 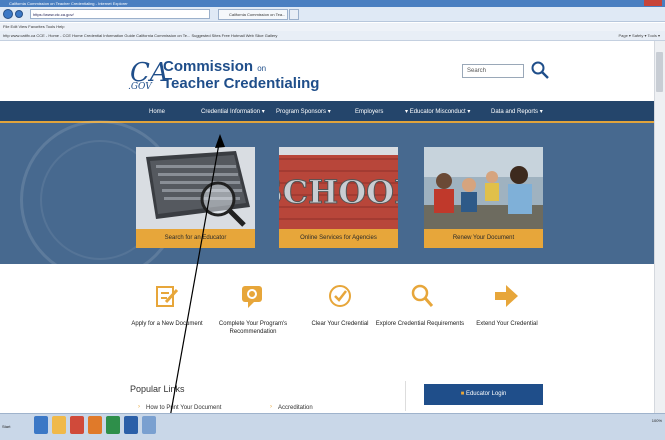 What do you see at coordinates (77, 425) in the screenshot?
I see `media-taskbar-icon` at bounding box center [77, 425].